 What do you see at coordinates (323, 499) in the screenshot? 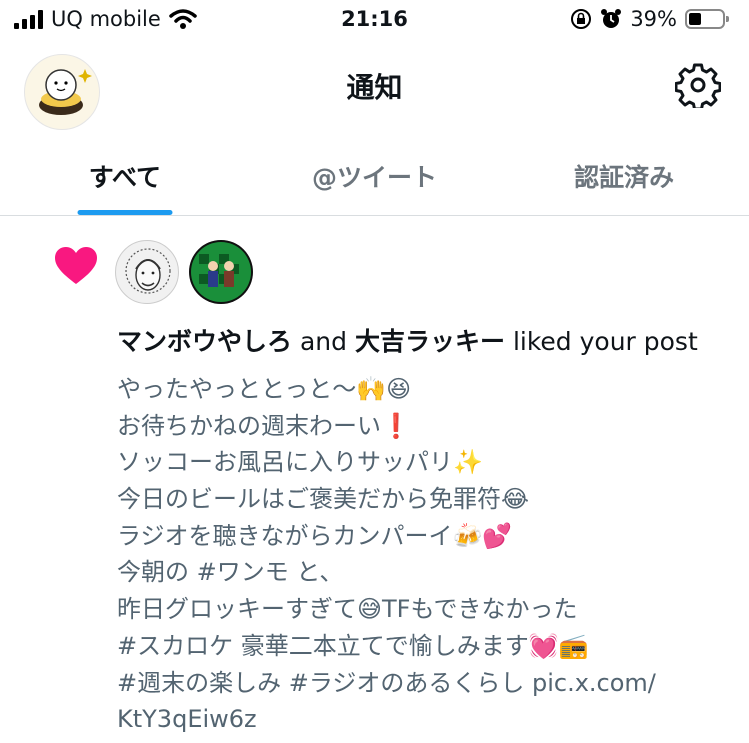
I see `post-line: 今日のビールはご褒美だから免罪符😂` at bounding box center [323, 499].